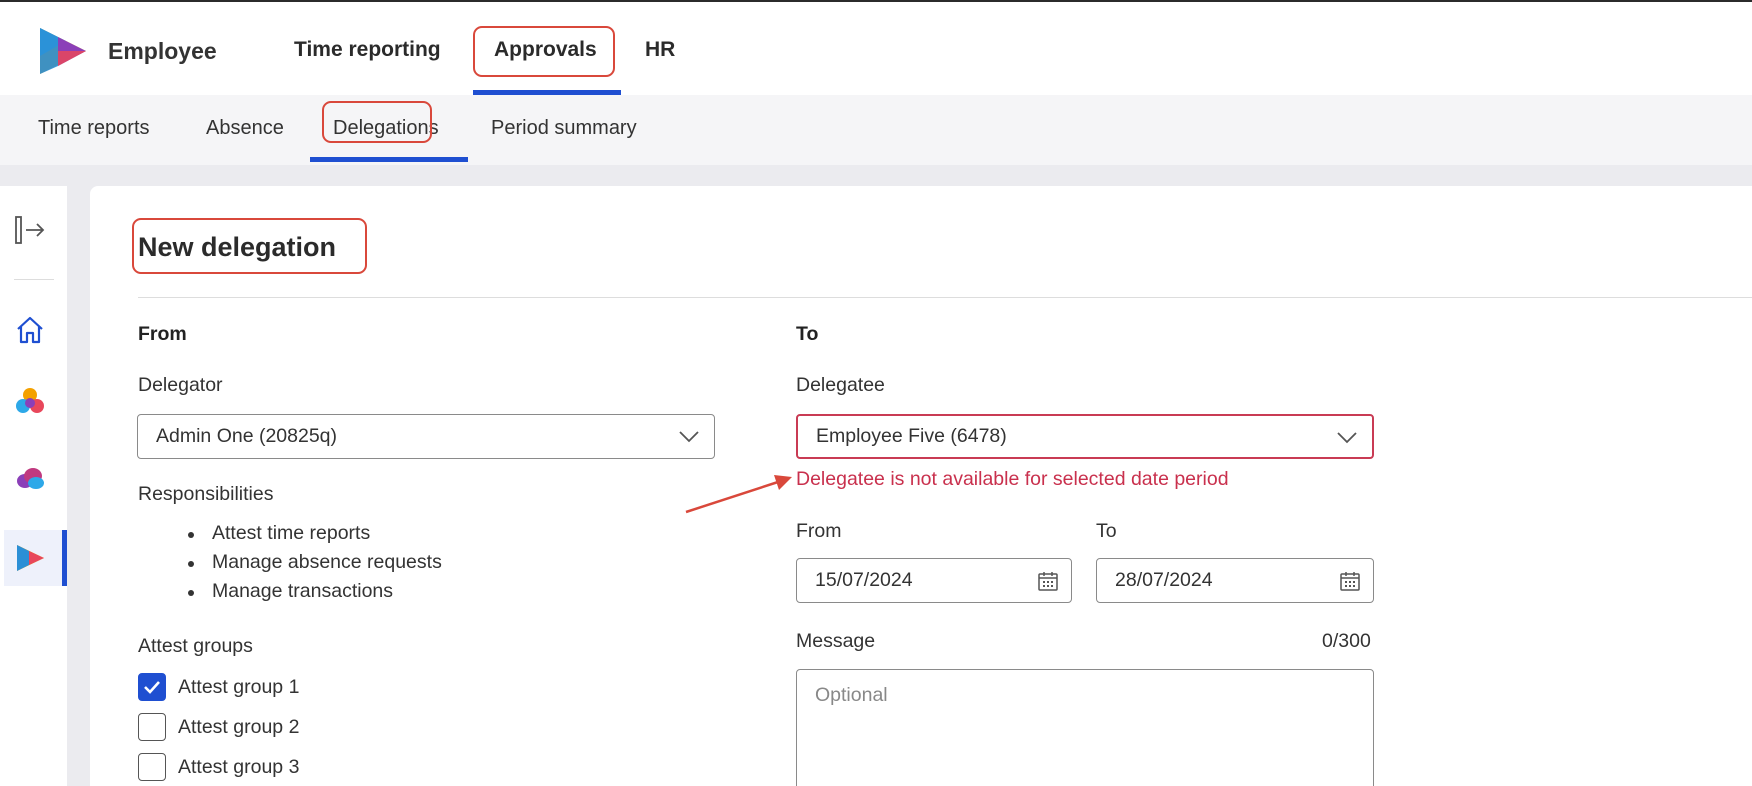 The width and height of the screenshot is (1752, 786). What do you see at coordinates (876, 47) in the screenshot?
I see `top-bar: Employee Time reporting Approvals HR` at bounding box center [876, 47].